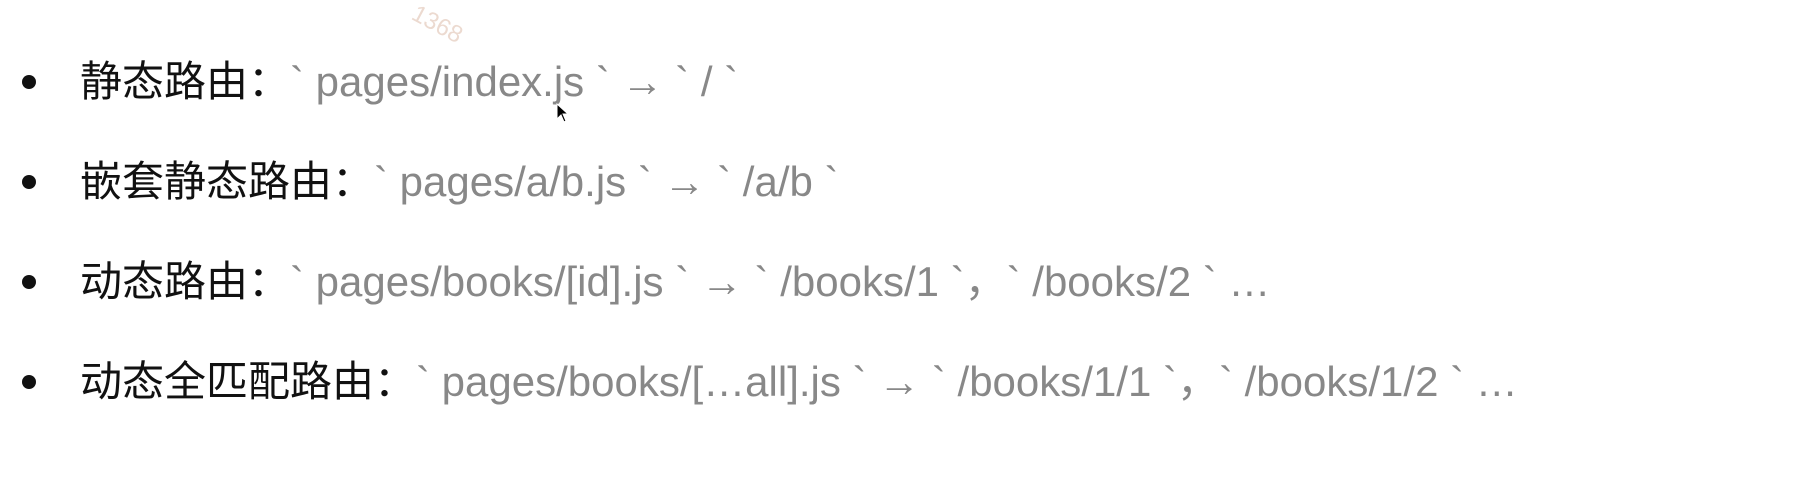 This screenshot has height=478, width=1810. What do you see at coordinates (185, 281) in the screenshot?
I see `item-label: 动态路由：` at bounding box center [185, 281].